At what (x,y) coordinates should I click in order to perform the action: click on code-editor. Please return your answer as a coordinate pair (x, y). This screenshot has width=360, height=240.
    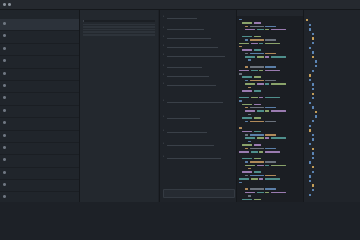
    Looking at the image, I should click on (269, 106).